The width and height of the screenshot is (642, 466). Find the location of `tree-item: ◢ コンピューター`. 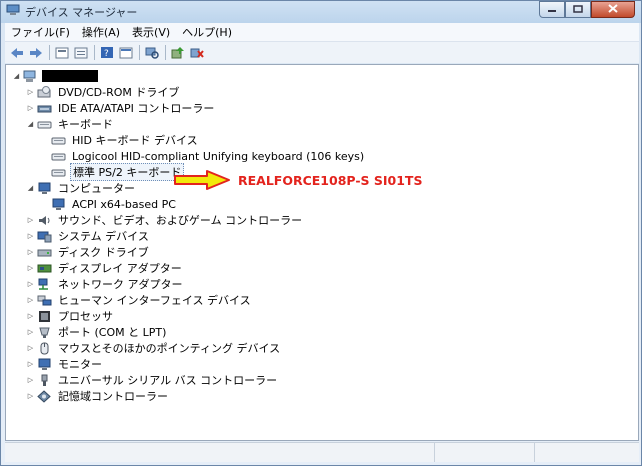

tree-item: ◢ コンピューター is located at coordinates (81, 188).